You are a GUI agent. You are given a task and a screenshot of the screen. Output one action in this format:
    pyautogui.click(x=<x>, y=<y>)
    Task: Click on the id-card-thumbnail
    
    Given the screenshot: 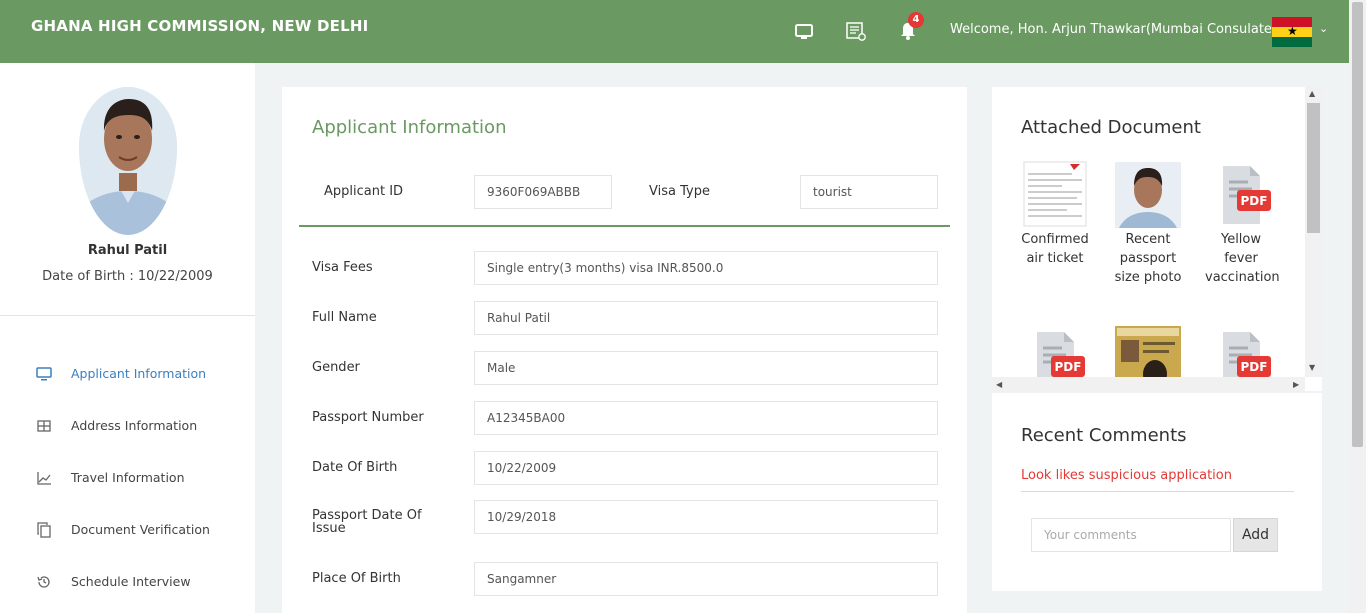 What is the action you would take?
    pyautogui.click(x=1148, y=351)
    